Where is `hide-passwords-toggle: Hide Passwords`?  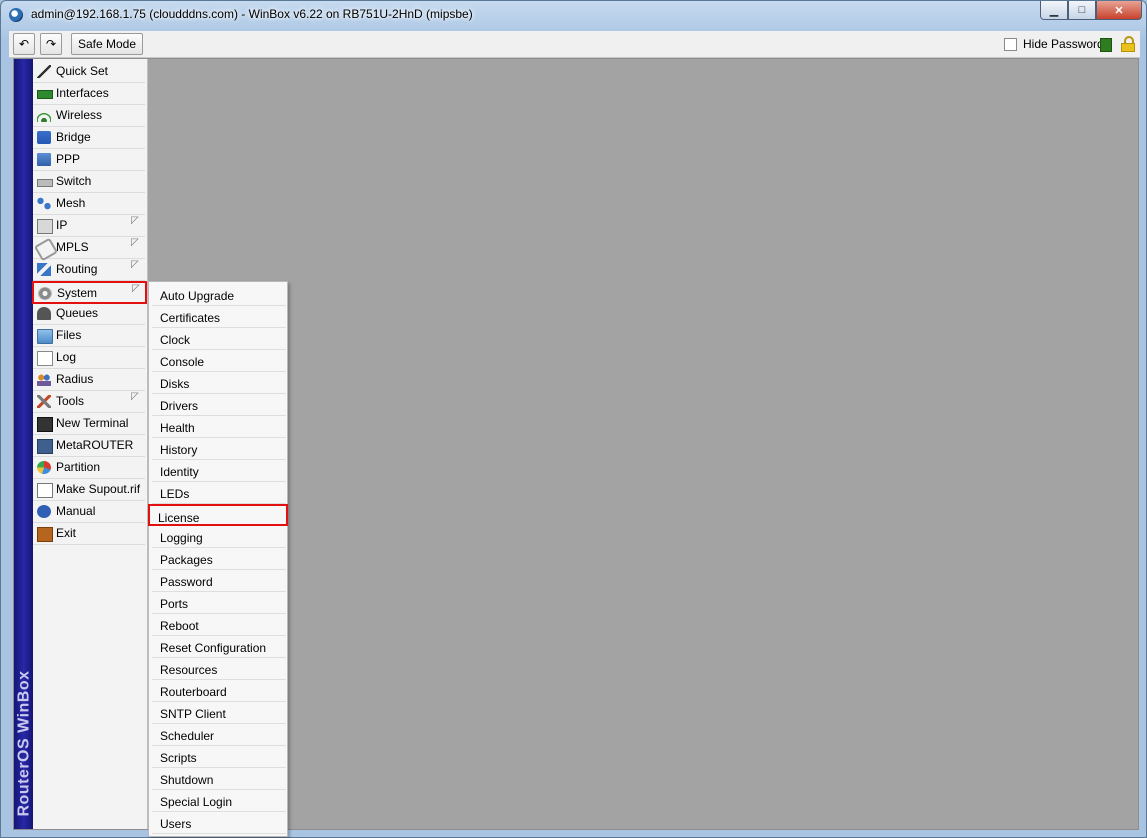
hide-passwords-toggle: Hide Passwords is located at coordinates (1057, 44).